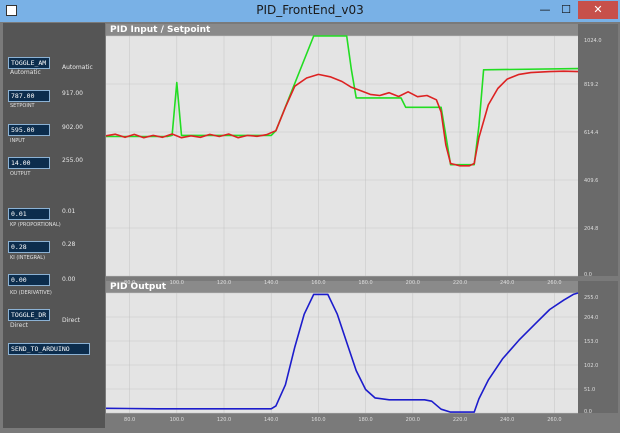 The width and height of the screenshot is (620, 433). What do you see at coordinates (224, 283) in the screenshot?
I see `input-setpoint-x-tick-label: 120.0` at bounding box center [224, 283].